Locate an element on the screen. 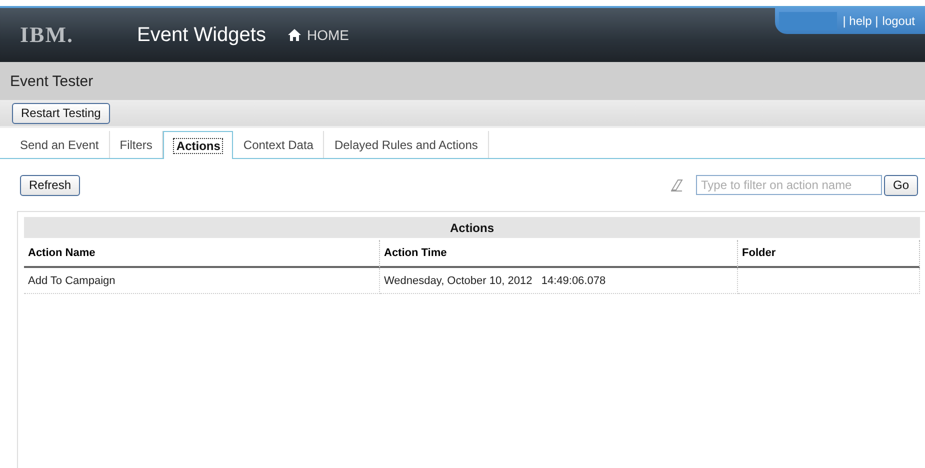 Image resolution: width=925 pixels, height=468 pixels. app-title: Event Widgets is located at coordinates (201, 35).